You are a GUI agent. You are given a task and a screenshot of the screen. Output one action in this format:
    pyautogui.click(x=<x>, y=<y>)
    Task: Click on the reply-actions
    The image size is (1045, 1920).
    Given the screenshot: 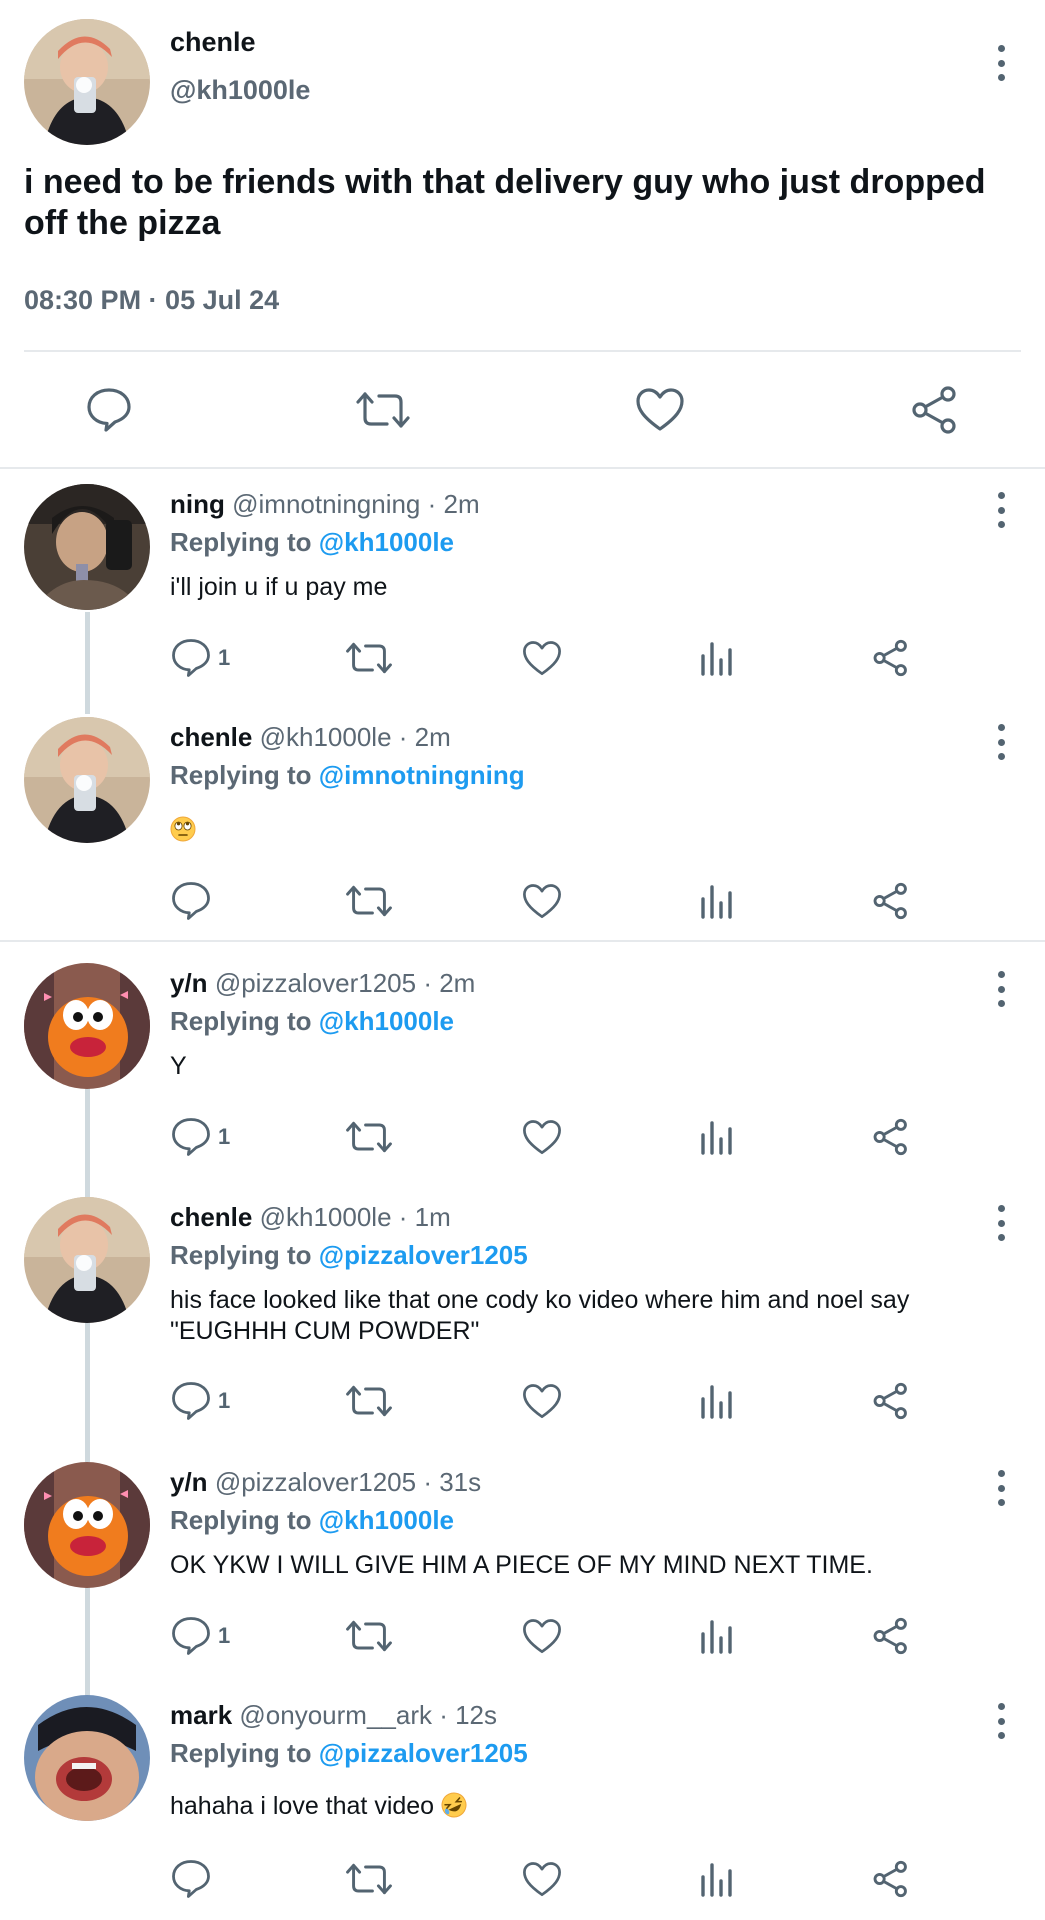 What is the action you would take?
    pyautogui.click(x=522, y=901)
    